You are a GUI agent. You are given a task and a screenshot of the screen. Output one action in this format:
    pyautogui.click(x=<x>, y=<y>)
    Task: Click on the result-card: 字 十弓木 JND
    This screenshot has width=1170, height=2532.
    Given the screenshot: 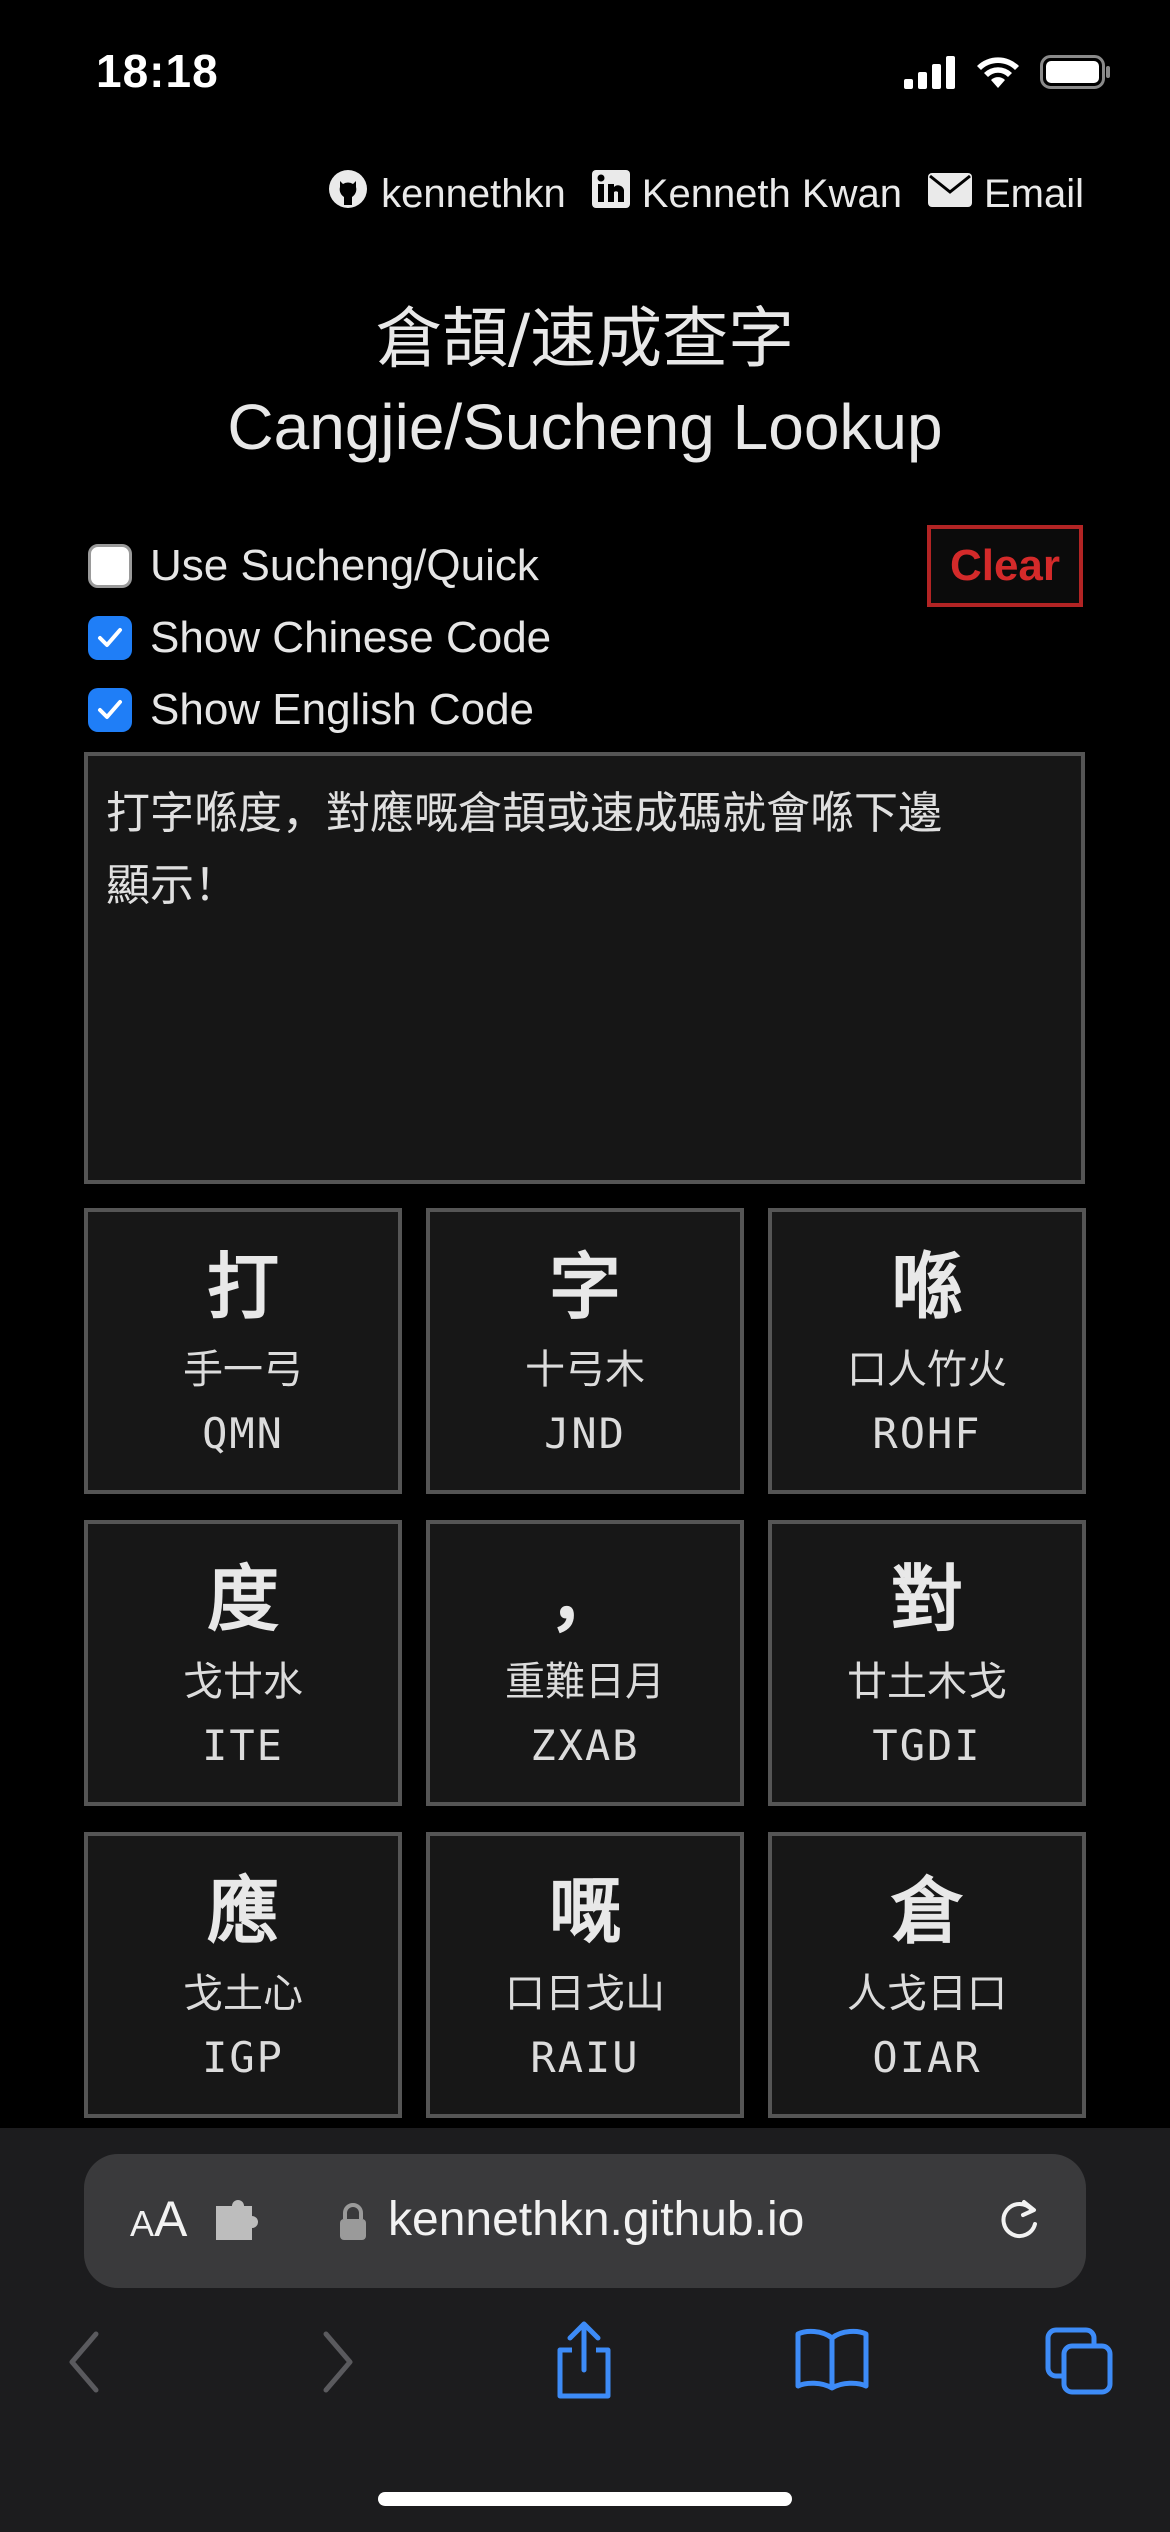 What is the action you would take?
    pyautogui.click(x=585, y=1351)
    